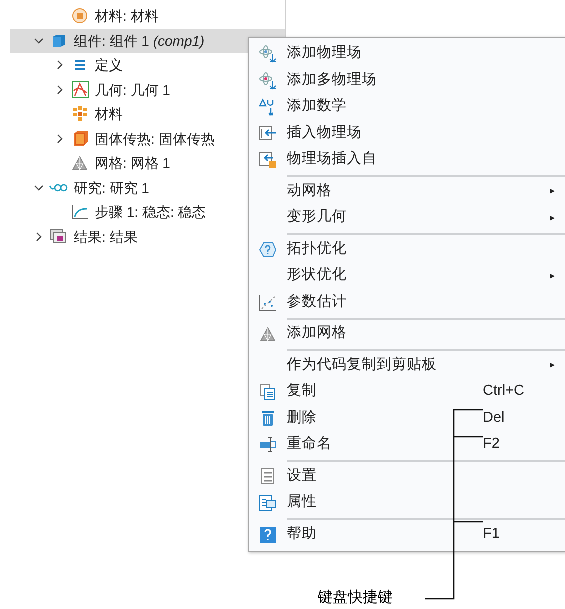 This screenshot has height=609, width=565. What do you see at coordinates (139, 41) in the screenshot?
I see `tree-label: 组件: 组件 1 (comp1)` at bounding box center [139, 41].